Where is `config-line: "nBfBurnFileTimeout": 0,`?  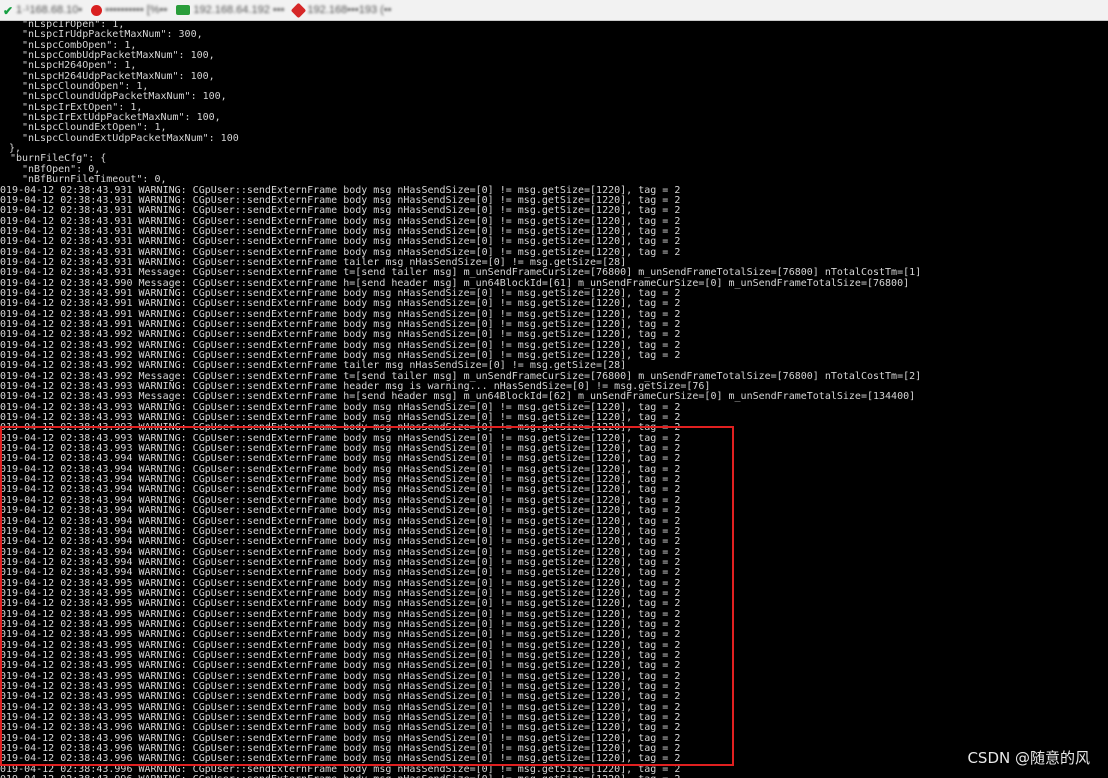
config-line: "nBfBurnFileTimeout": 0, is located at coordinates (94, 180).